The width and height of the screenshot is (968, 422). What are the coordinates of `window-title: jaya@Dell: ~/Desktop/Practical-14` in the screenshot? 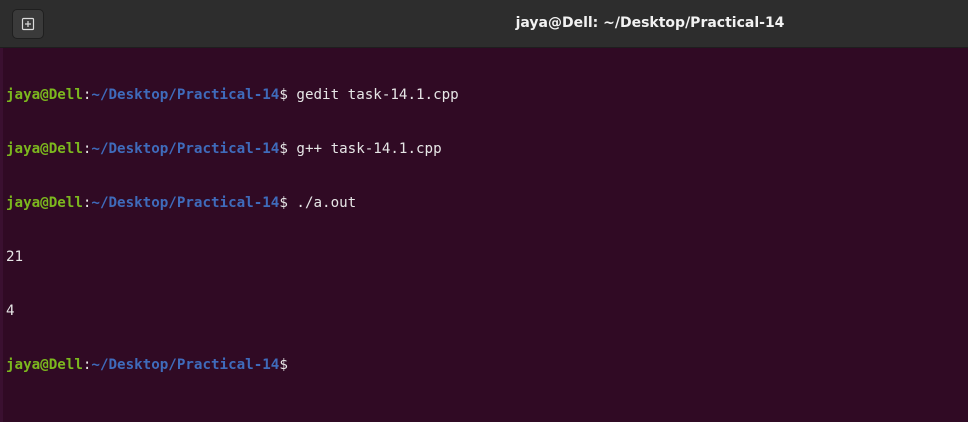 It's located at (650, 23).